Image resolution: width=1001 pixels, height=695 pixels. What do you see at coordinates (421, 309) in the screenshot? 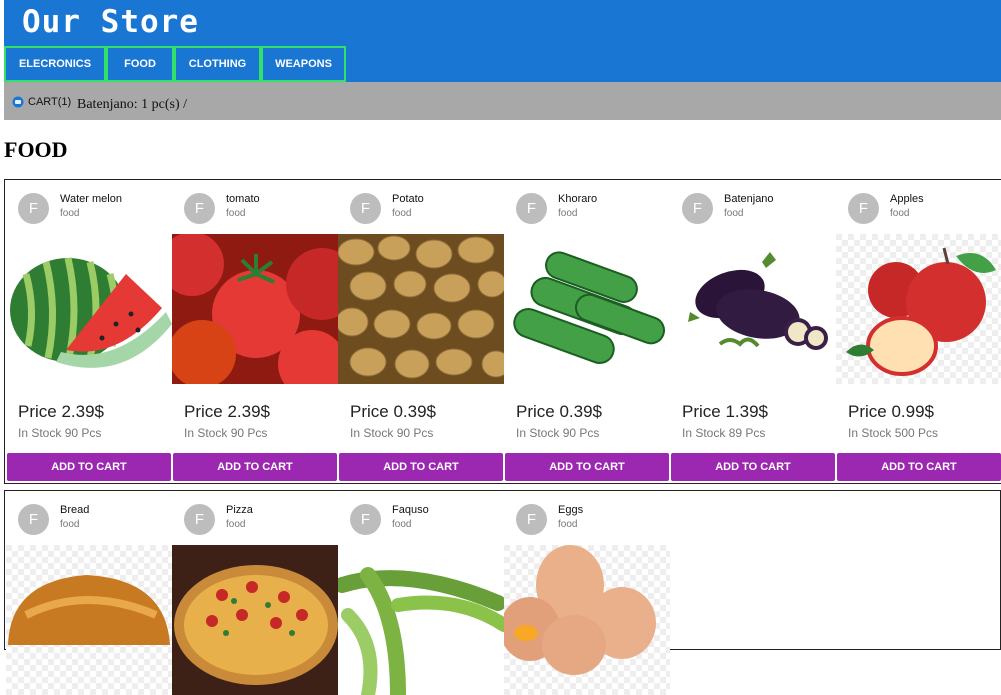
I see `product-image-potato` at bounding box center [421, 309].